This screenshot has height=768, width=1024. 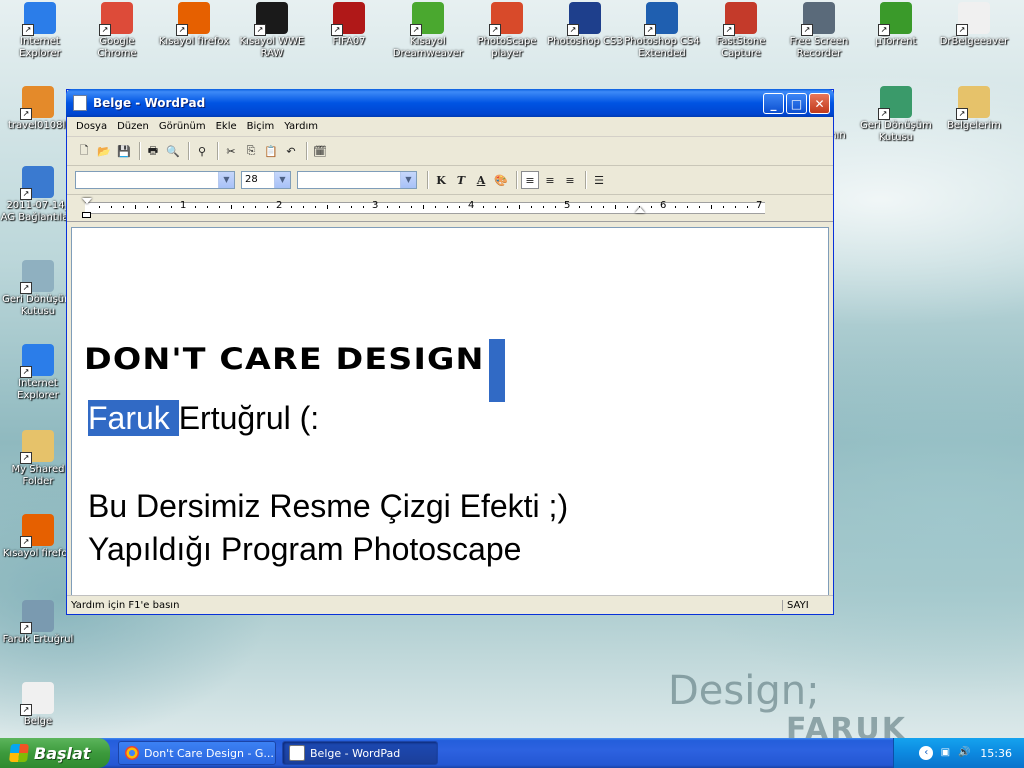 What do you see at coordinates (62, 753) in the screenshot?
I see `start-label: Başlat` at bounding box center [62, 753].